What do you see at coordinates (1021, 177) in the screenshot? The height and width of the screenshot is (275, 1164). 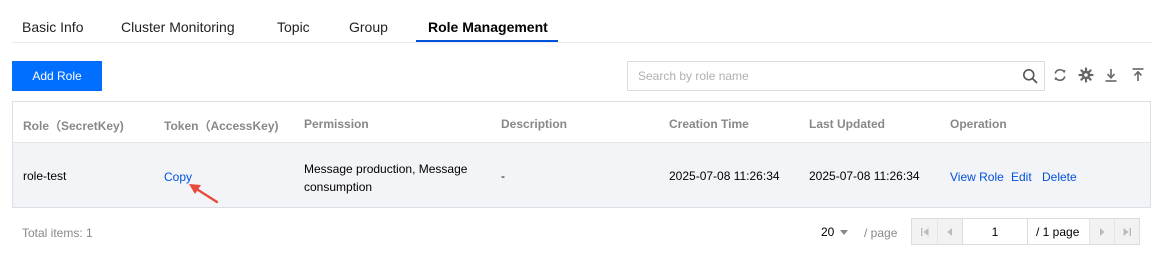 I see `edit-link: Edit` at bounding box center [1021, 177].